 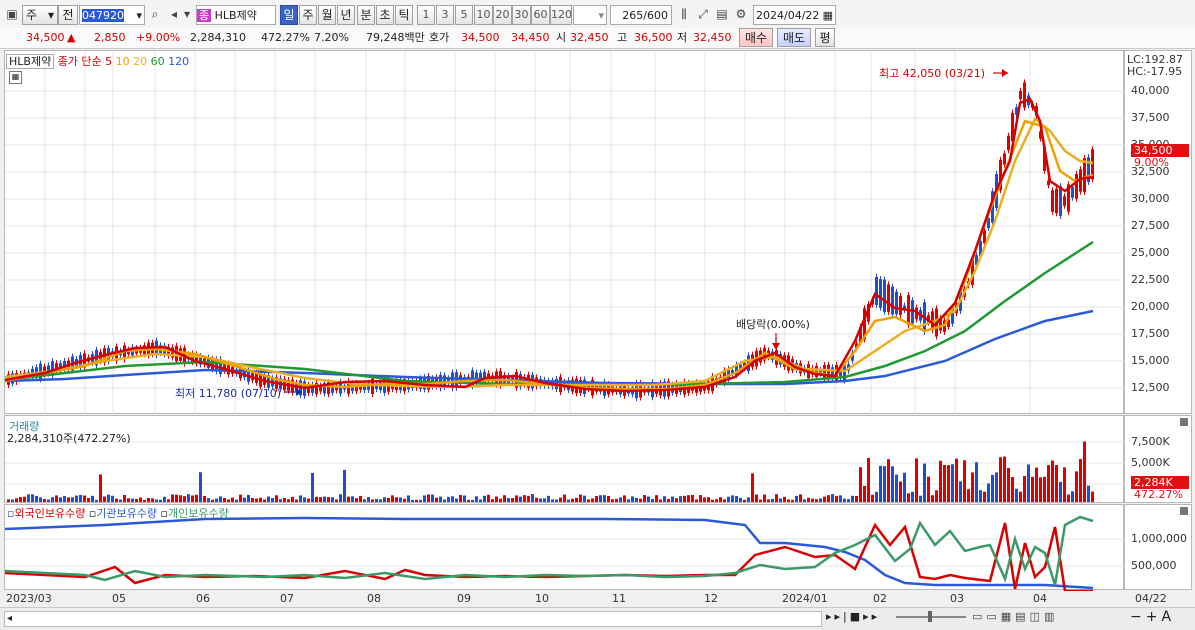 I want to click on gear-icon: ⚙, so click(x=741, y=14).